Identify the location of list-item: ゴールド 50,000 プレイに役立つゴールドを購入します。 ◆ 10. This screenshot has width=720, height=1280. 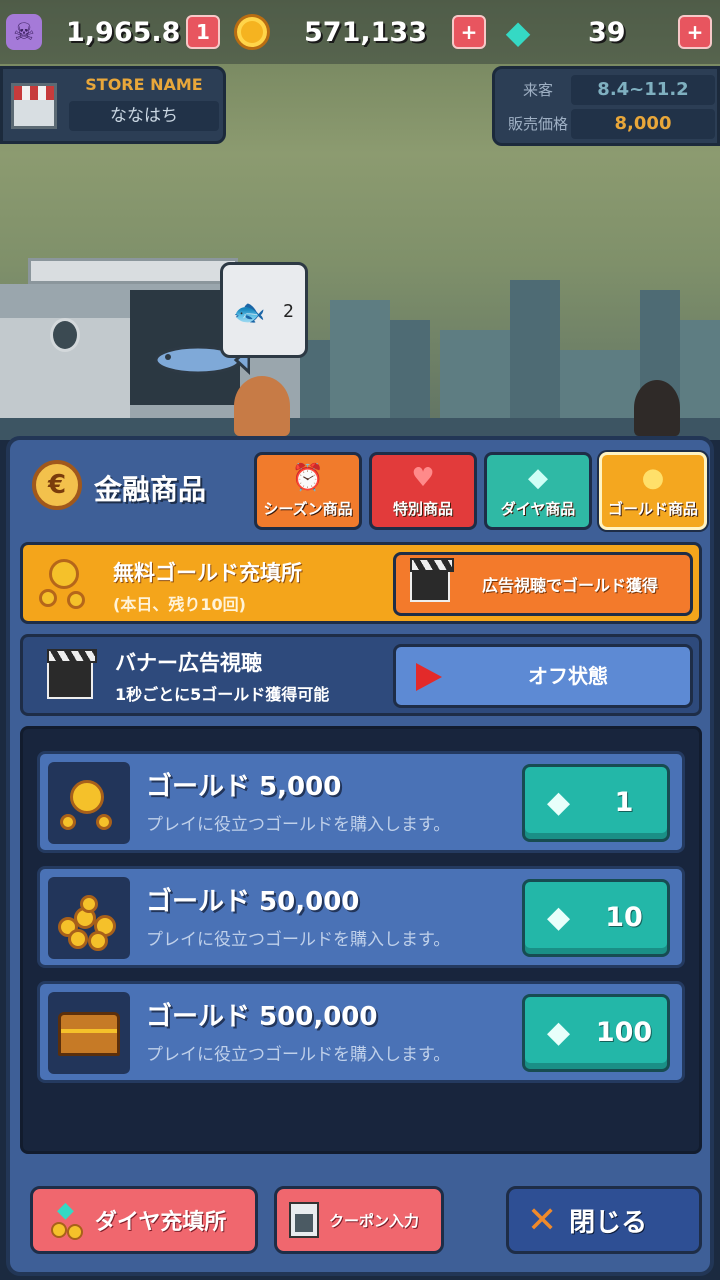
(361, 917).